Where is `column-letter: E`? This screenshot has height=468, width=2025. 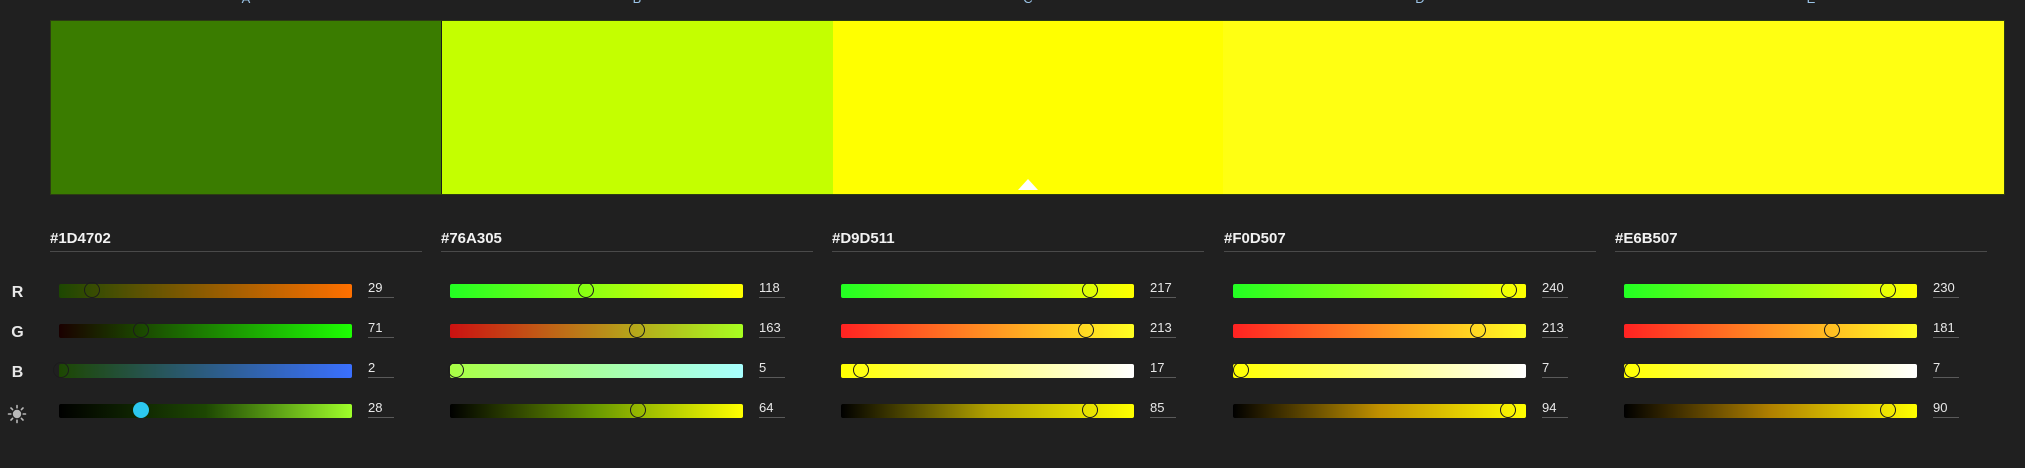 column-letter: E is located at coordinates (1811, 3).